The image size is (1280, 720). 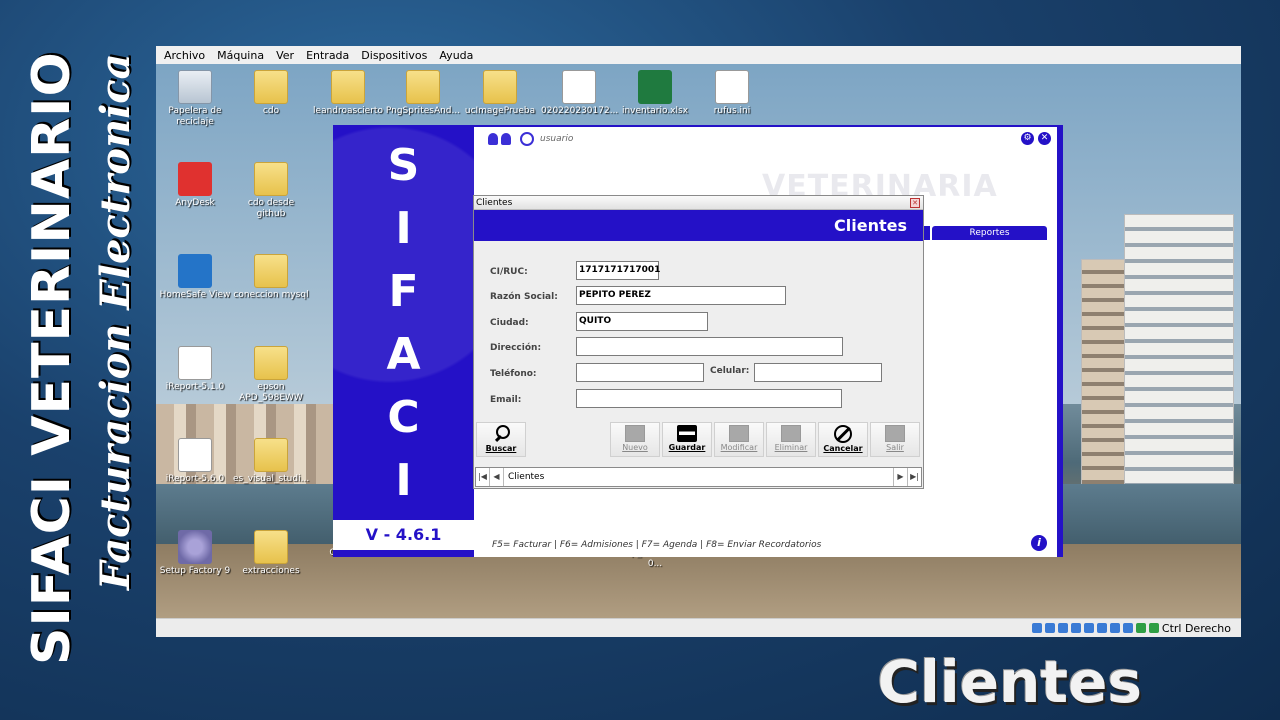 I want to click on eliminar-button: Eliminar, so click(x=791, y=439).